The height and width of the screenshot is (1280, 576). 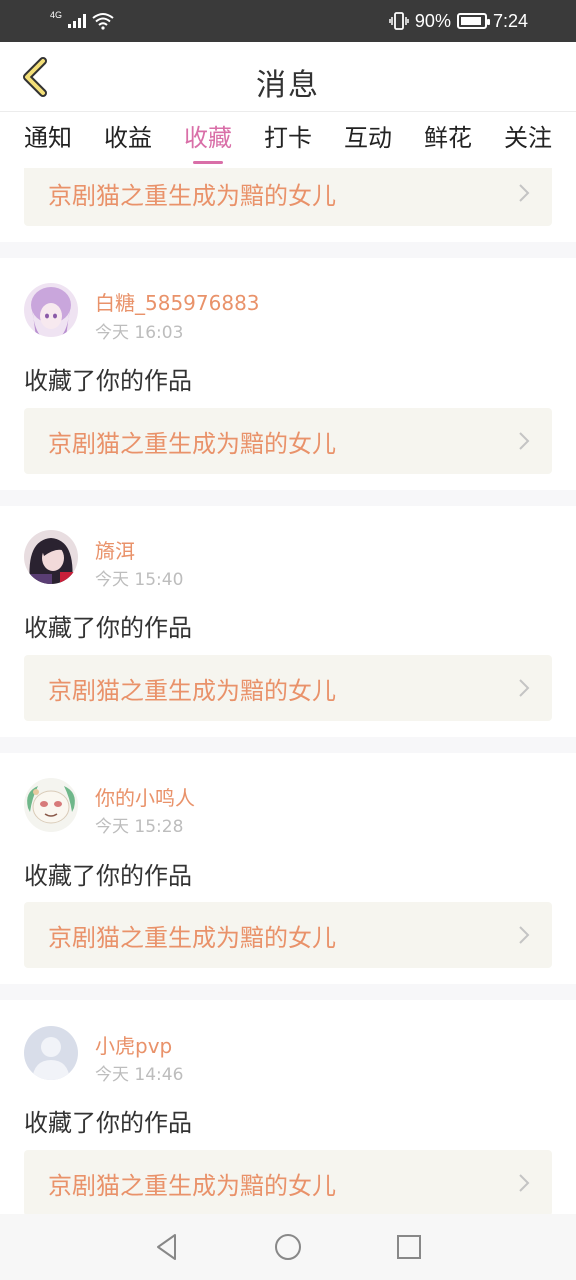 I want to click on timestamp: 今天 14:46, so click(x=139, y=1075).